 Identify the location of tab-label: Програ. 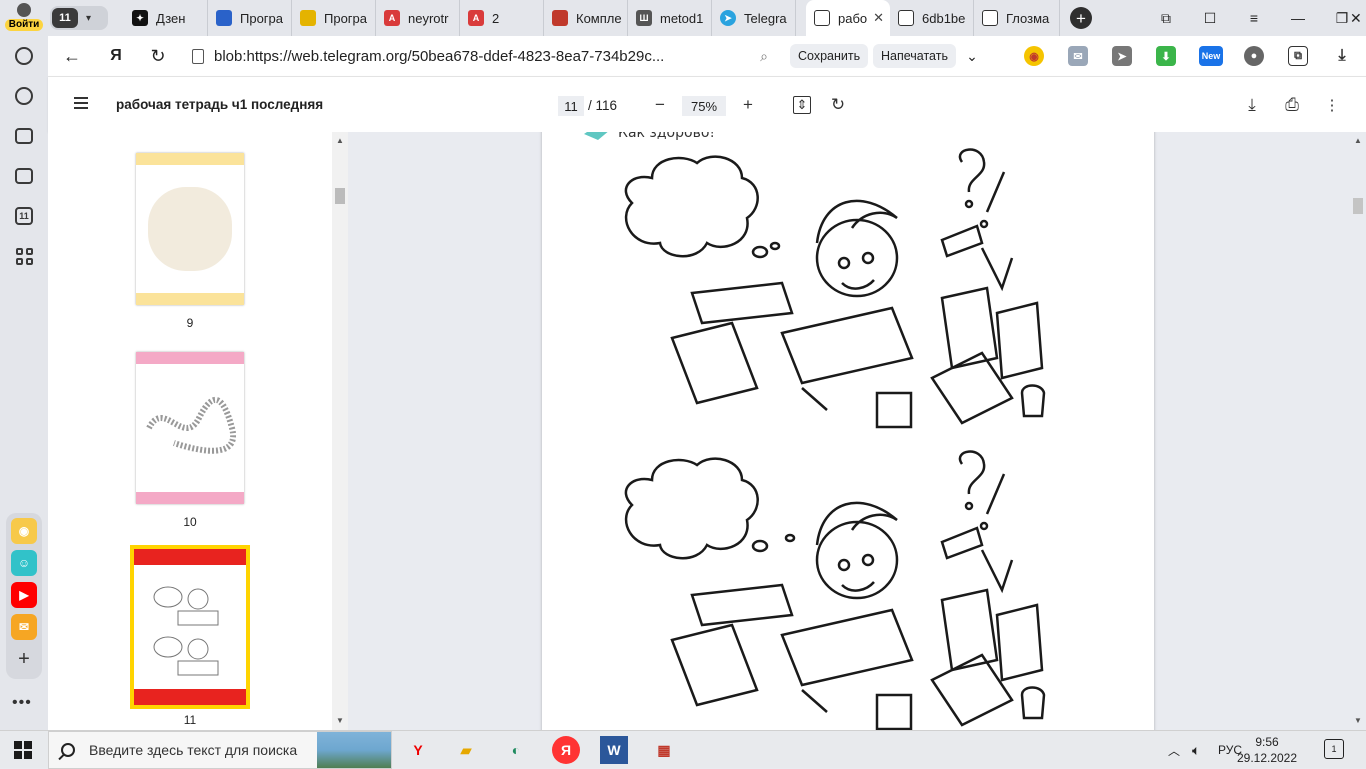
(346, 18).